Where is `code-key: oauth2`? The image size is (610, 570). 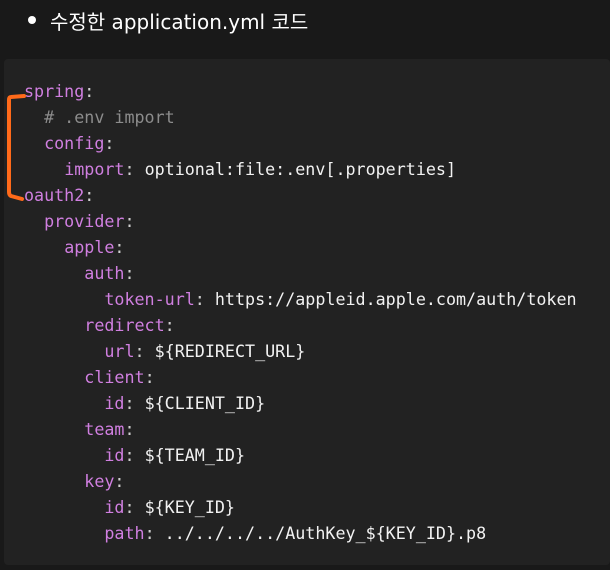 code-key: oauth2 is located at coordinates (54, 195).